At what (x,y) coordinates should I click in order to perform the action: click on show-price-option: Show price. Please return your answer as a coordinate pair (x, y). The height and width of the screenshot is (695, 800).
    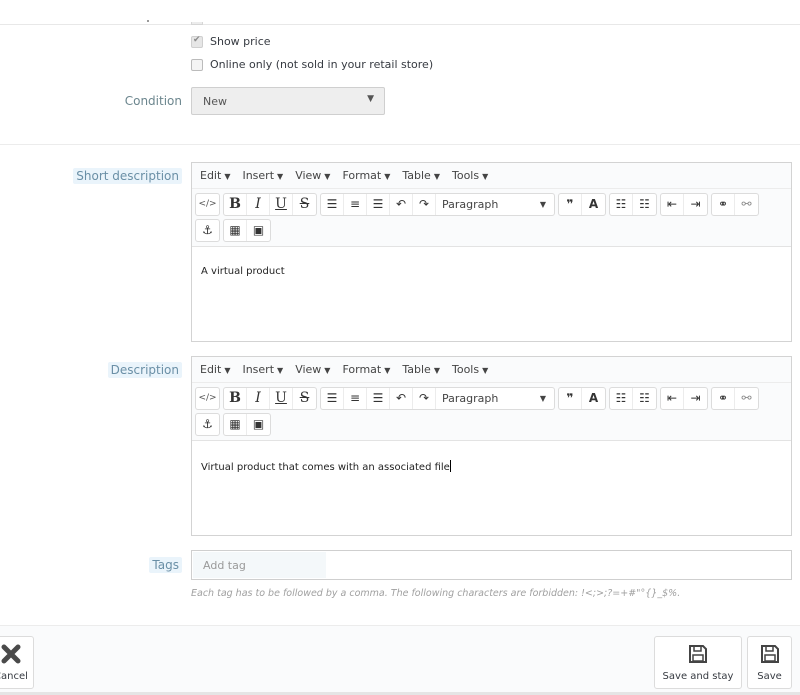
    Looking at the image, I should click on (231, 41).